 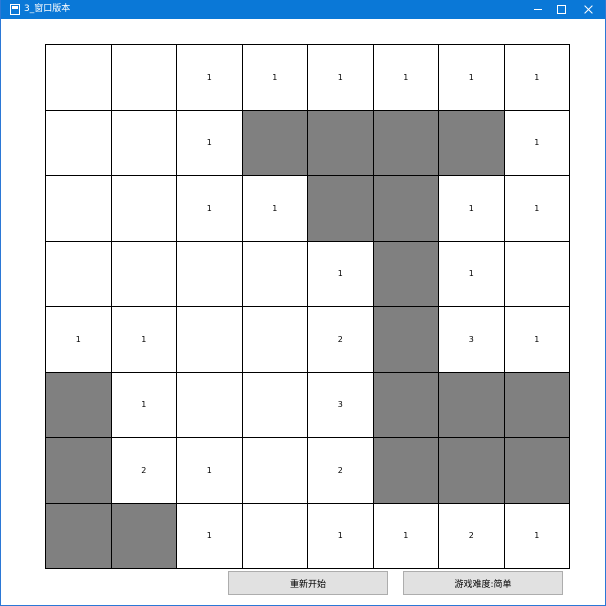 I want to click on restart-button: 重新开始, so click(x=308, y=583).